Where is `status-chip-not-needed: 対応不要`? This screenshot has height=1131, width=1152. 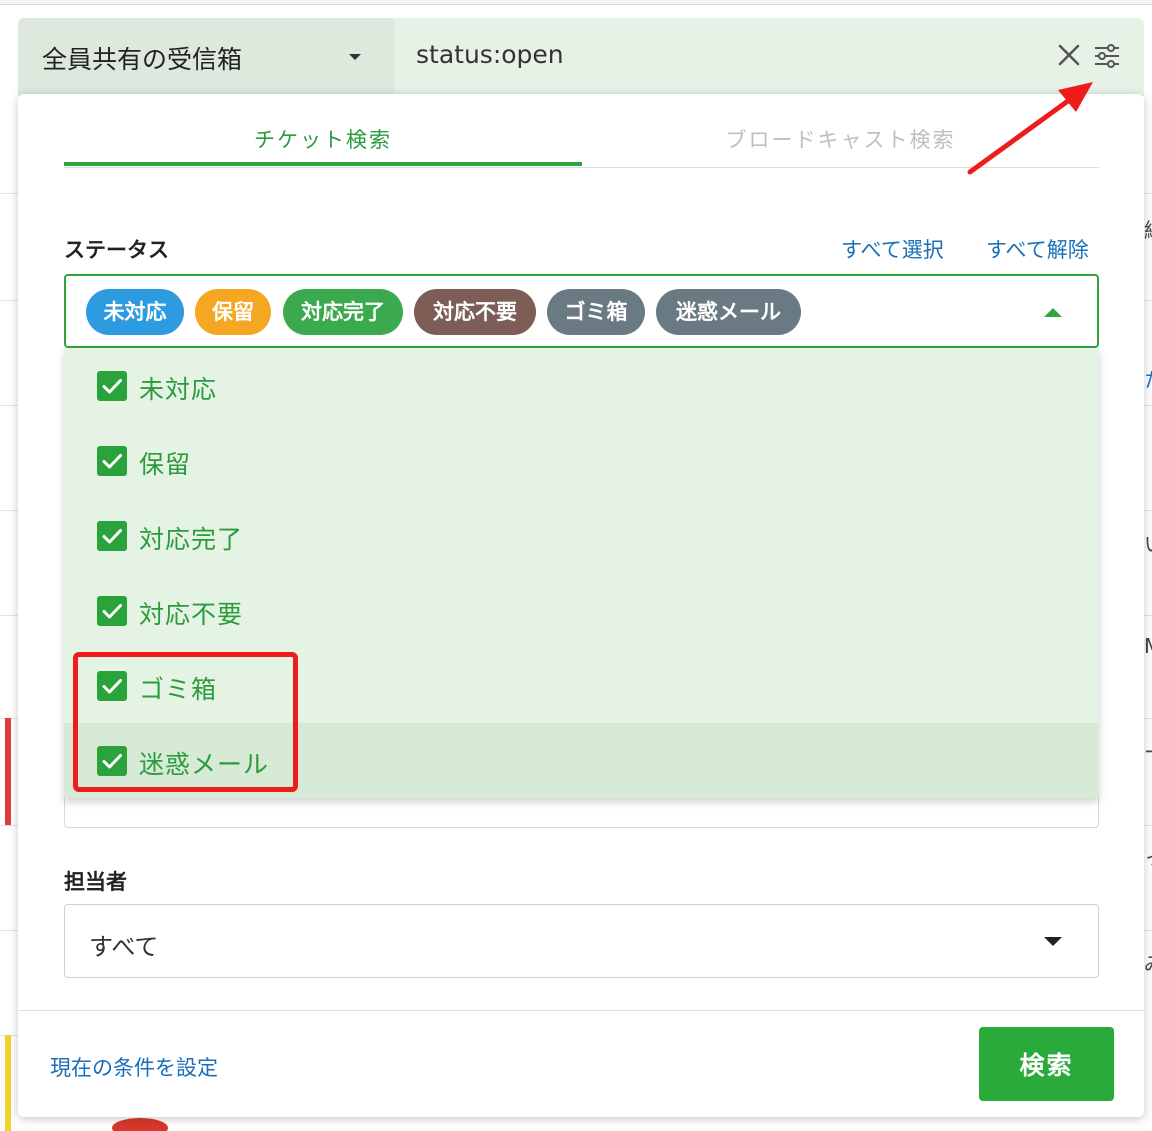 status-chip-not-needed: 対応不要 is located at coordinates (475, 312).